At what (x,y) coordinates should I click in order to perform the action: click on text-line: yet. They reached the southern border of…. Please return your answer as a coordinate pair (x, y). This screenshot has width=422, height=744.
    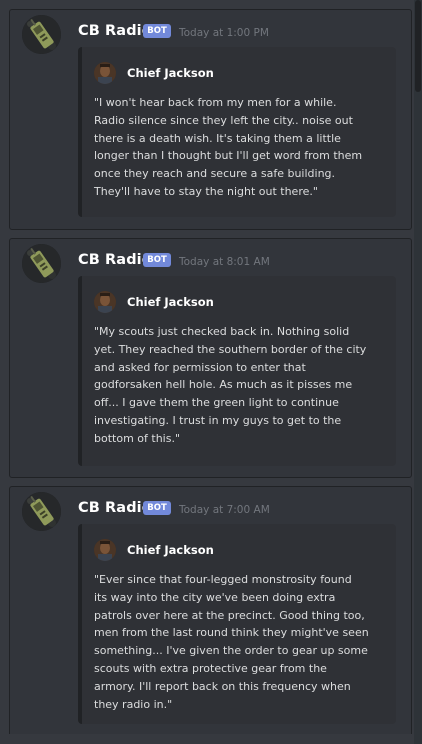
    Looking at the image, I should click on (230, 349).